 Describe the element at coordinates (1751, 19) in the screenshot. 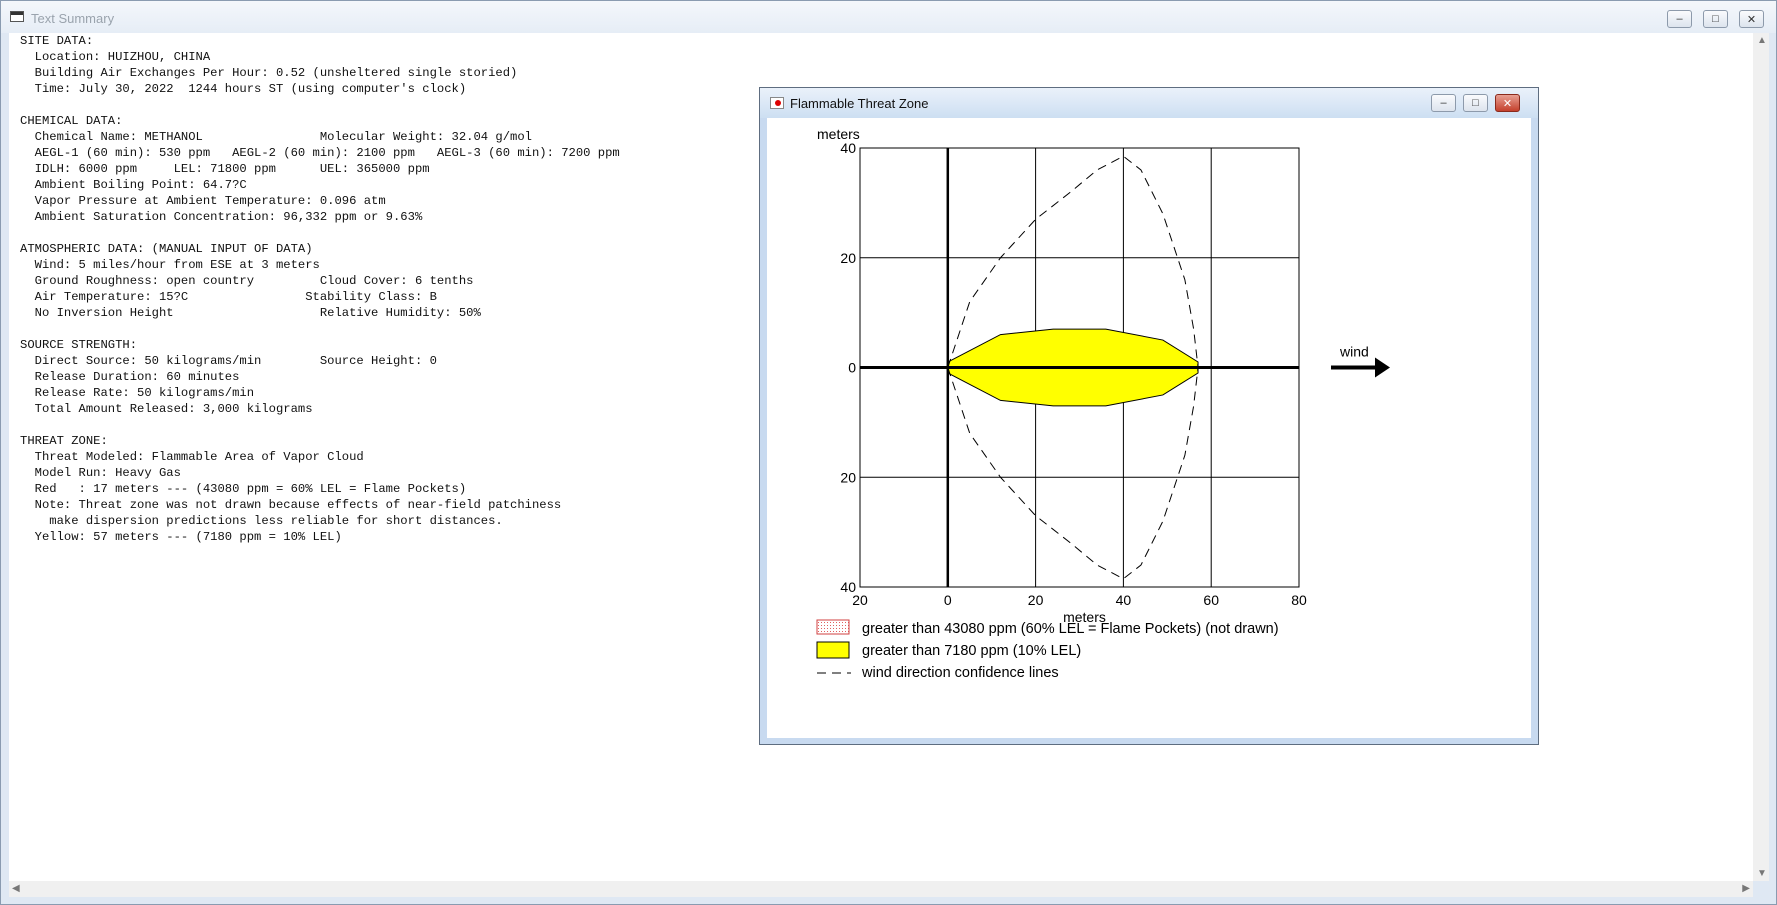

I see `close-button: ✕` at that location.